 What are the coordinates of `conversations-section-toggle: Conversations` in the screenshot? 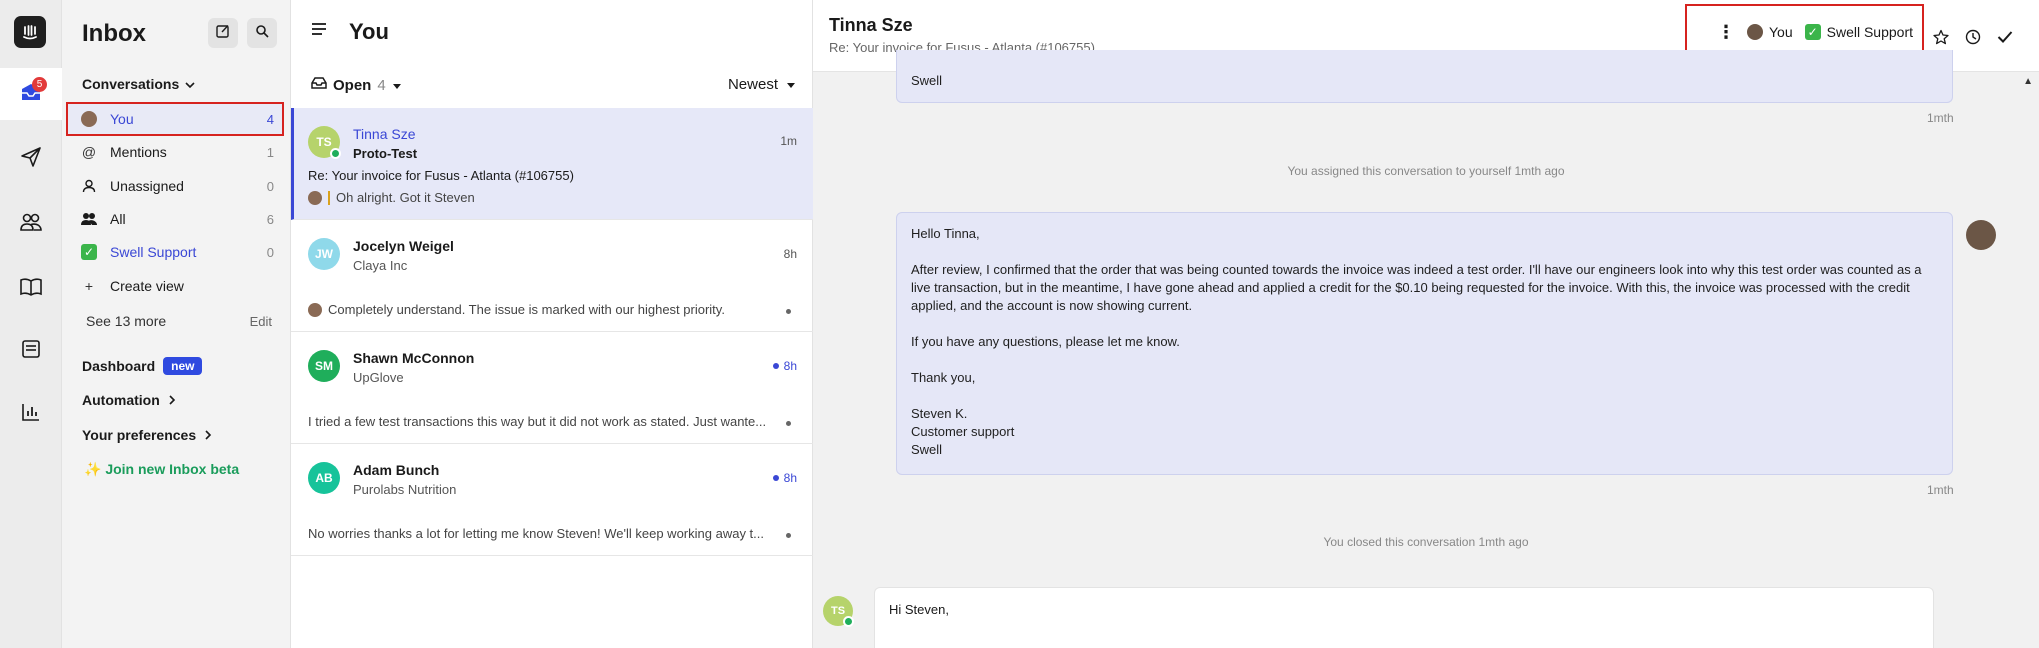 It's located at (138, 84).